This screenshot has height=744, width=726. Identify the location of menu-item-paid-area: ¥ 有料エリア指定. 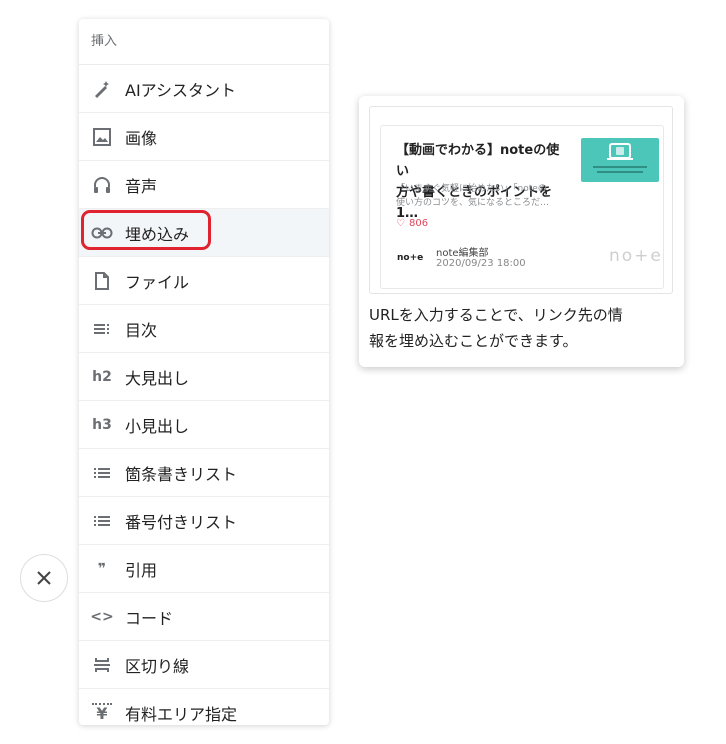
(204, 707).